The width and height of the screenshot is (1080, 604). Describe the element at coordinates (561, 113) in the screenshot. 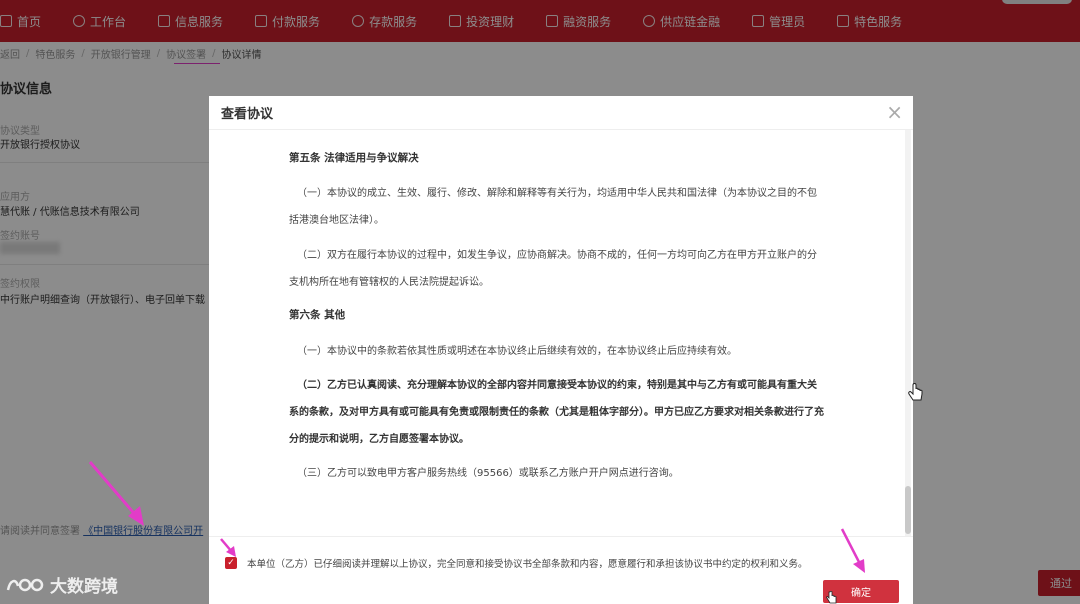

I see `modal-header: 查看协议 ×` at that location.